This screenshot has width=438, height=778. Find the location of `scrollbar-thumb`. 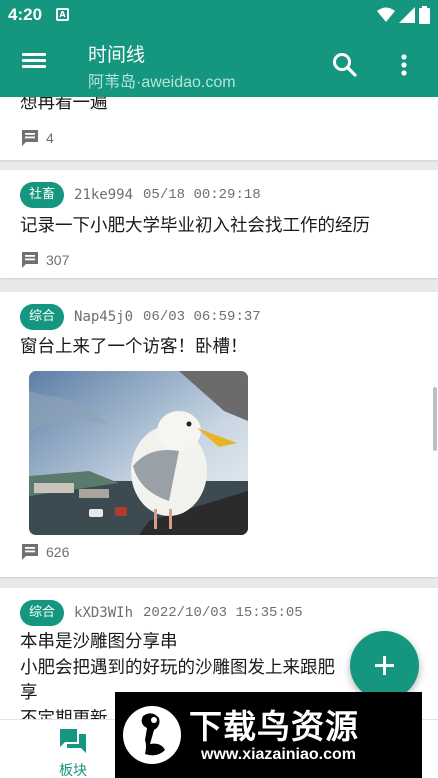

scrollbar-thumb is located at coordinates (435, 419).